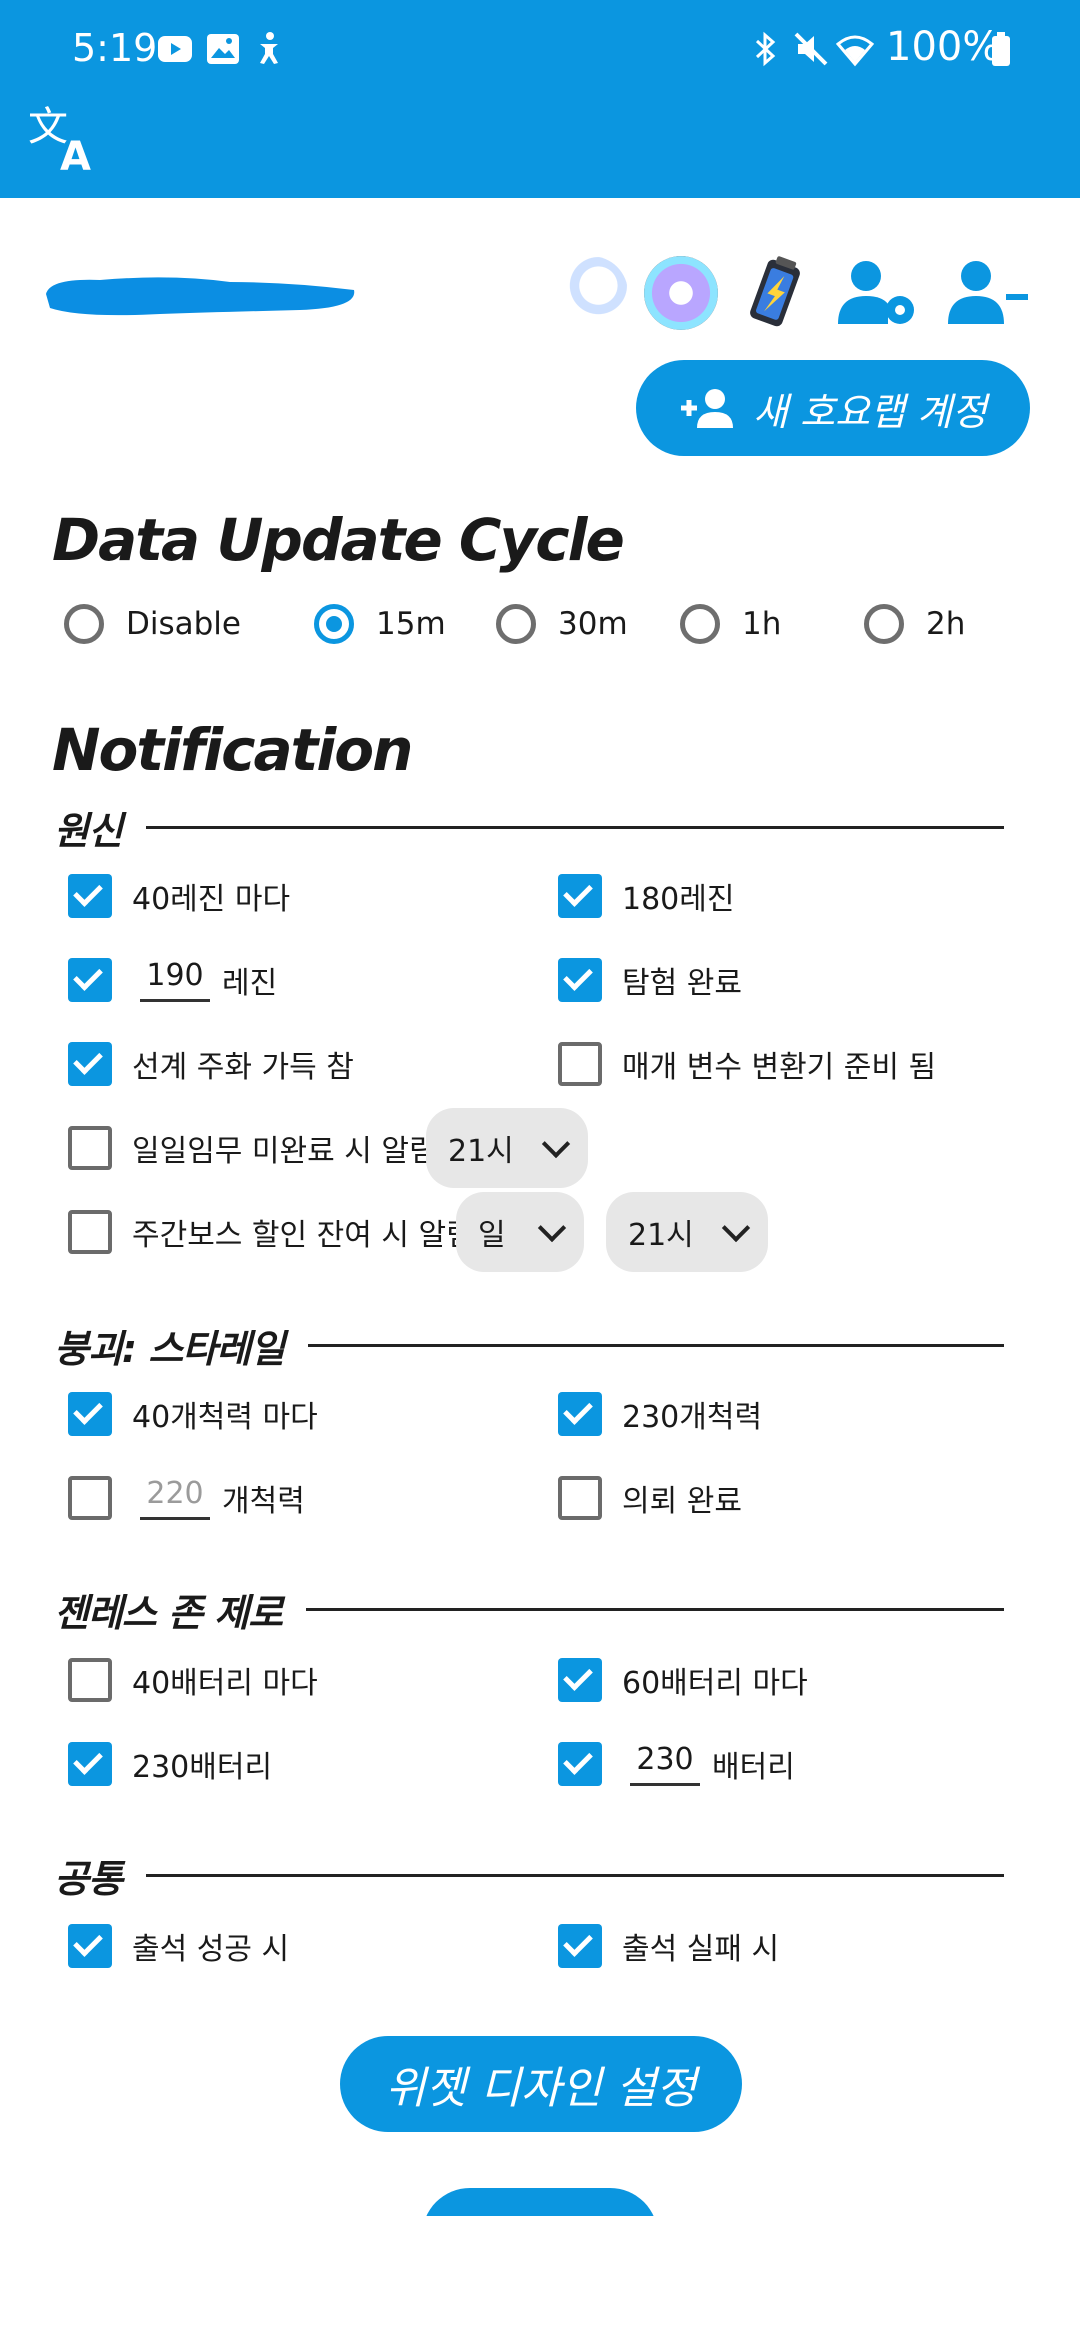  I want to click on checkbox-checkin-success: 출석 성공 시, so click(178, 1946).